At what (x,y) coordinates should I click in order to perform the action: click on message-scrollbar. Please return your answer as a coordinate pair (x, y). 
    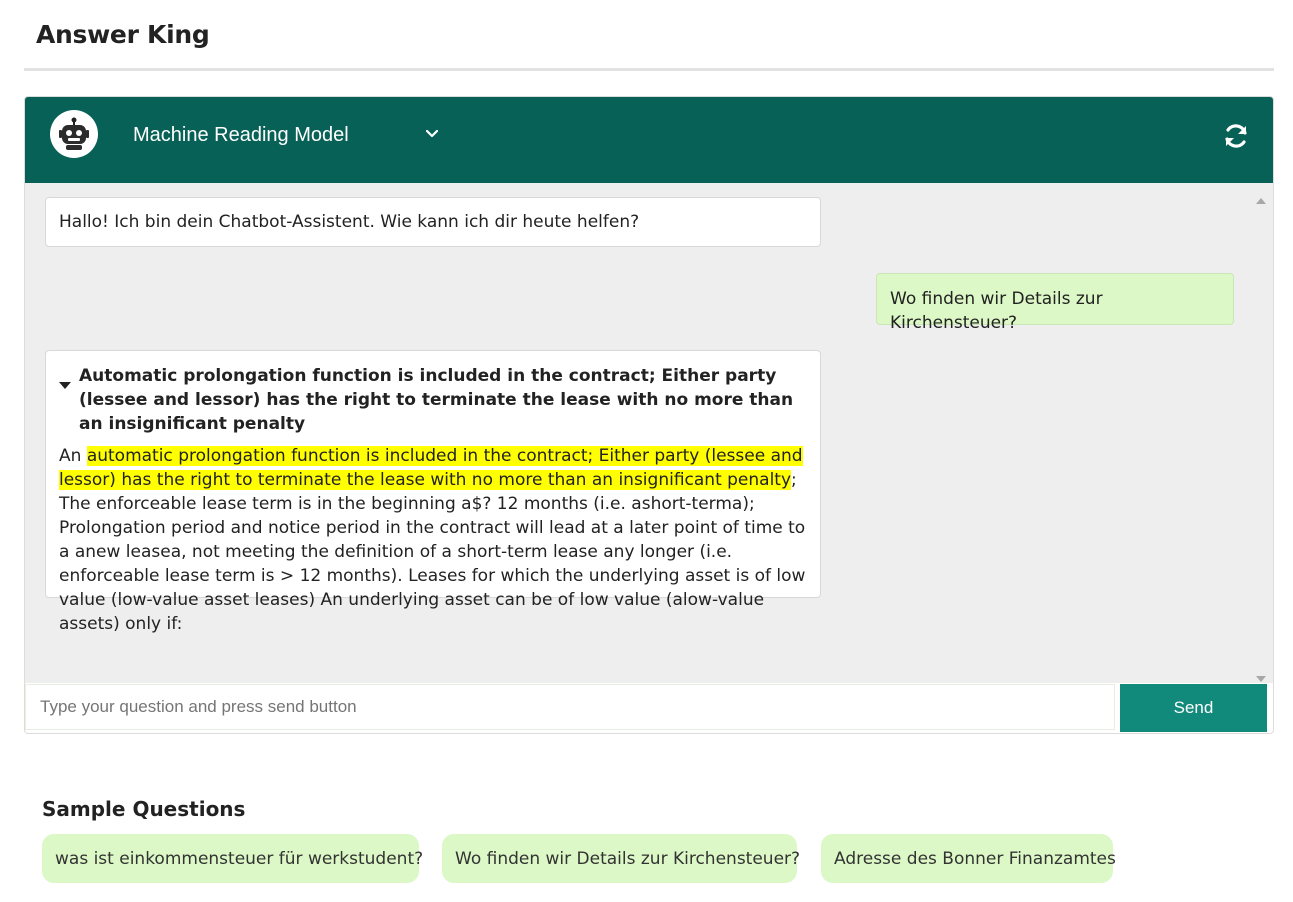
    Looking at the image, I should click on (1261, 433).